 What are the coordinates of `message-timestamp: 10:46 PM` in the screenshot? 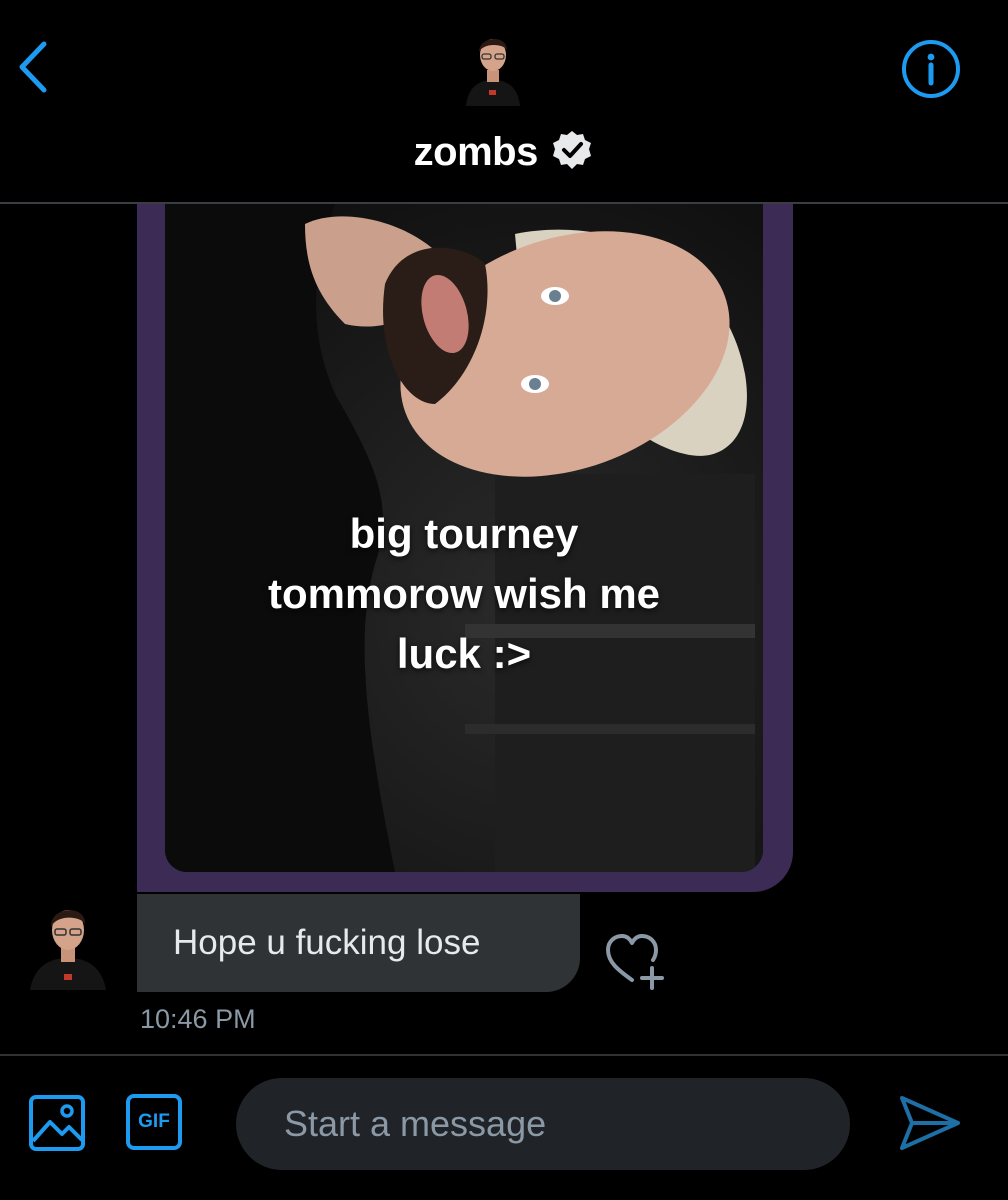 It's located at (198, 1019).